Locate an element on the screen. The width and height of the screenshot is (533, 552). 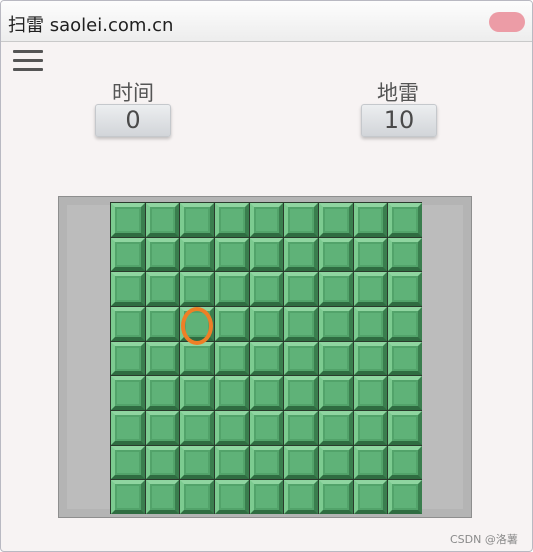
mines-counter: 10 is located at coordinates (399, 120).